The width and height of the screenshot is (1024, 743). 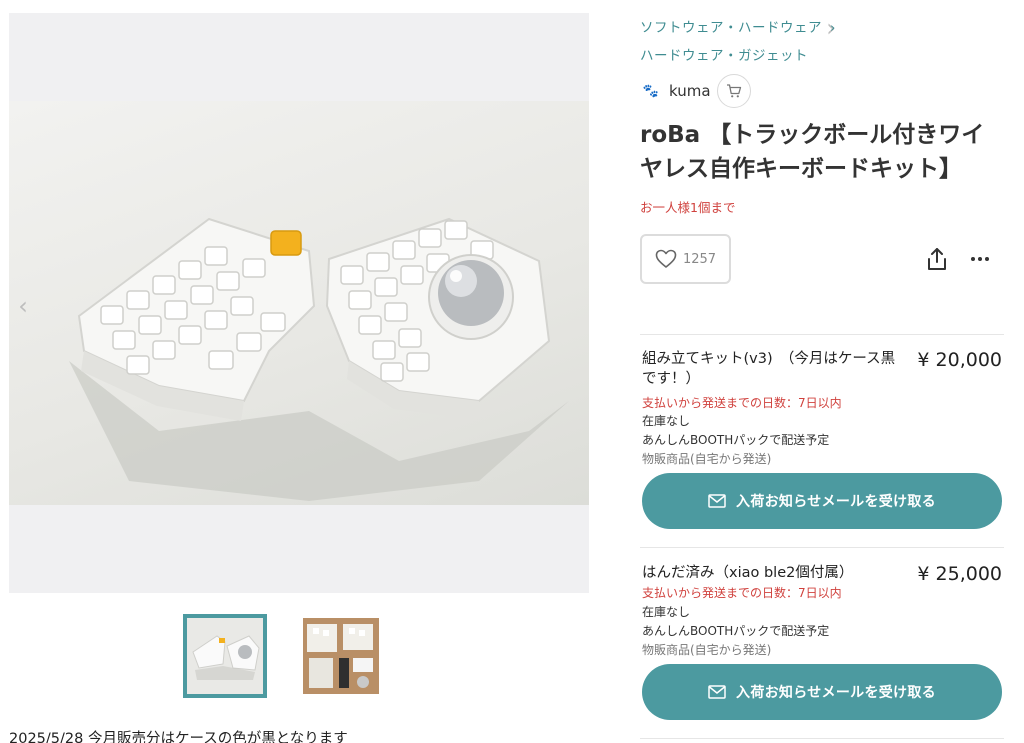 I want to click on more-options-button, so click(x=980, y=259).